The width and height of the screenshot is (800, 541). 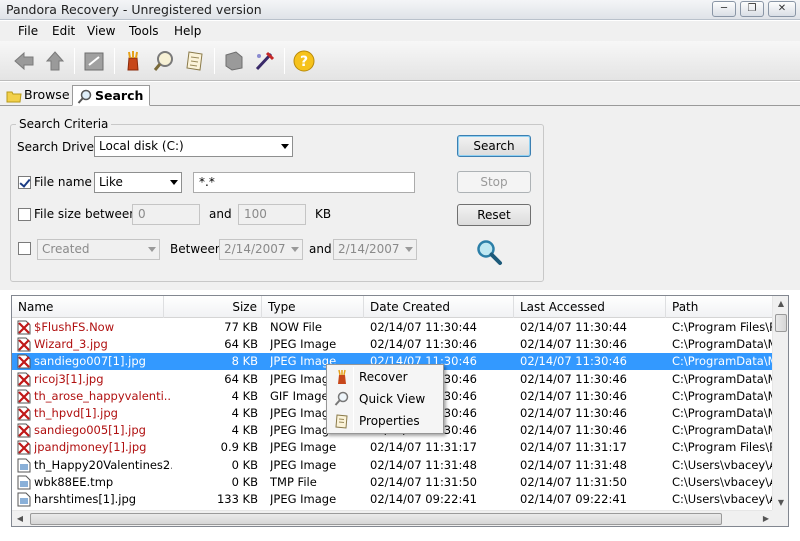 I want to click on cell-created: 02/14/07 11:31:48, so click(x=423, y=464).